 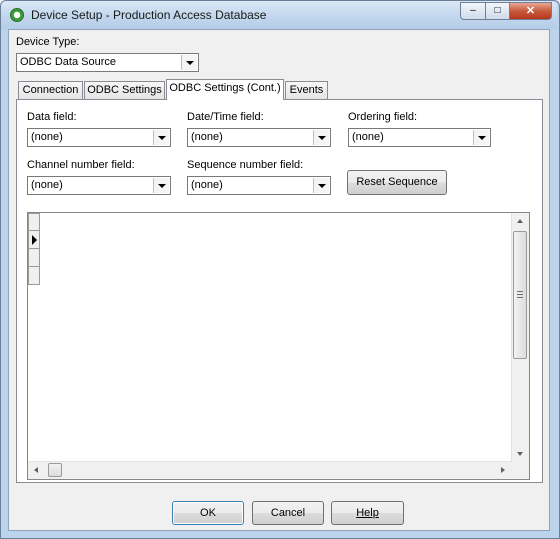 I want to click on vertical-scroll-thumb, so click(x=520, y=295).